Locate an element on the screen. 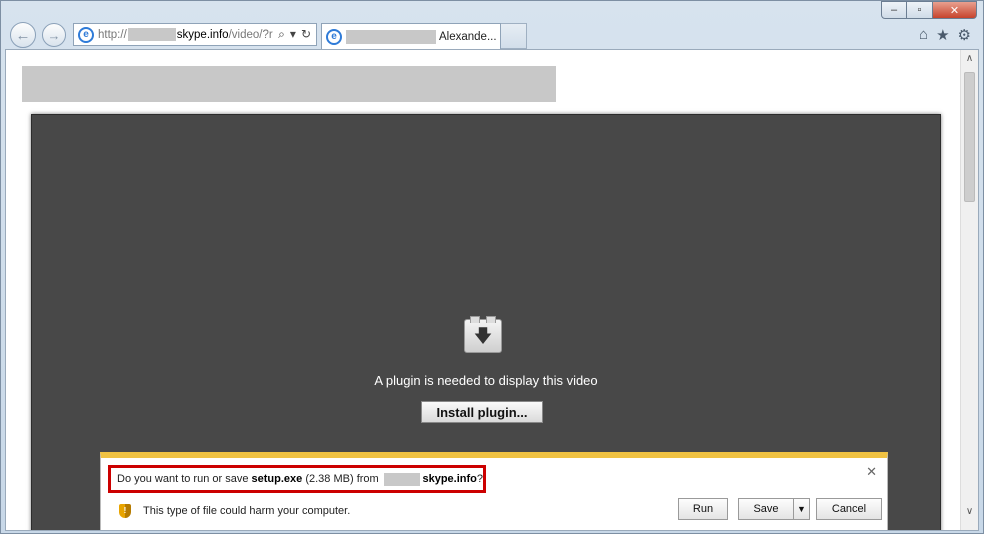 The image size is (984, 534). cancel-button: Cancel is located at coordinates (849, 509).